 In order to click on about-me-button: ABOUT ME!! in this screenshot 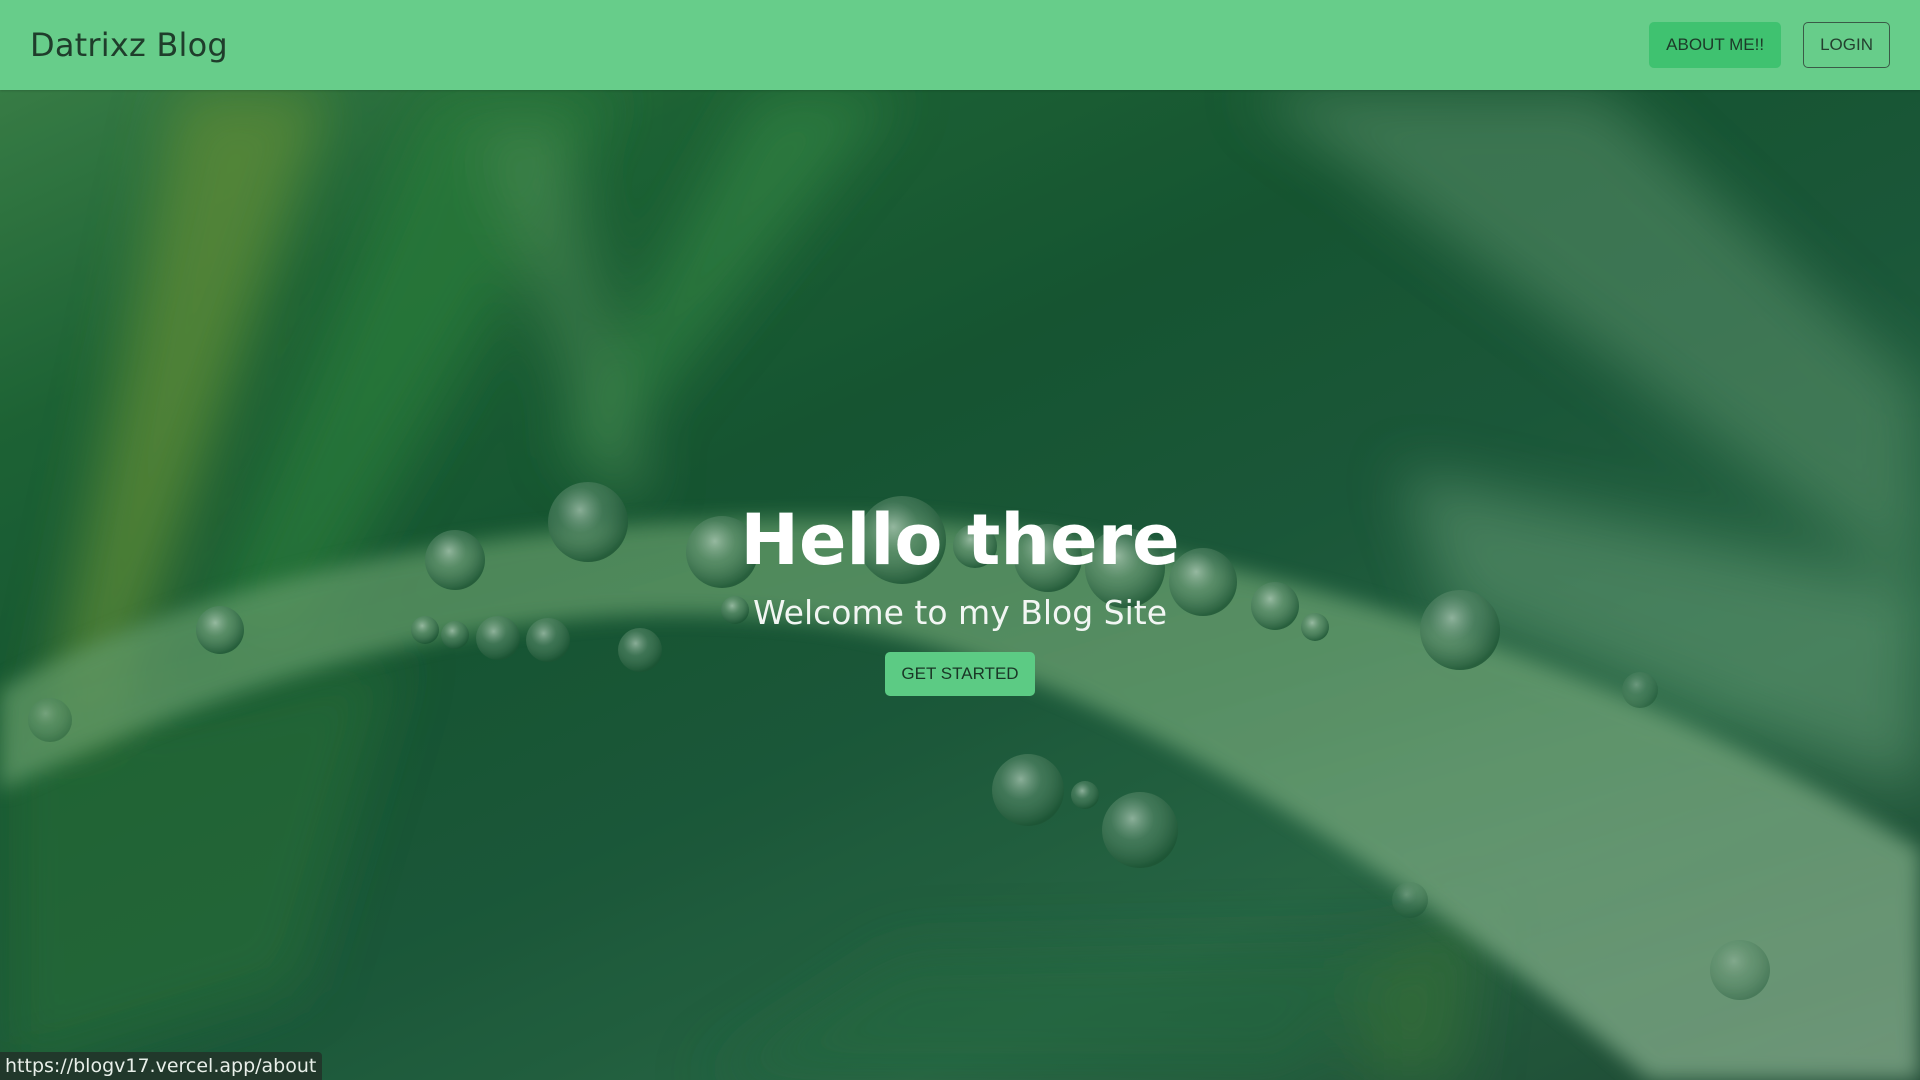, I will do `click(1715, 45)`.